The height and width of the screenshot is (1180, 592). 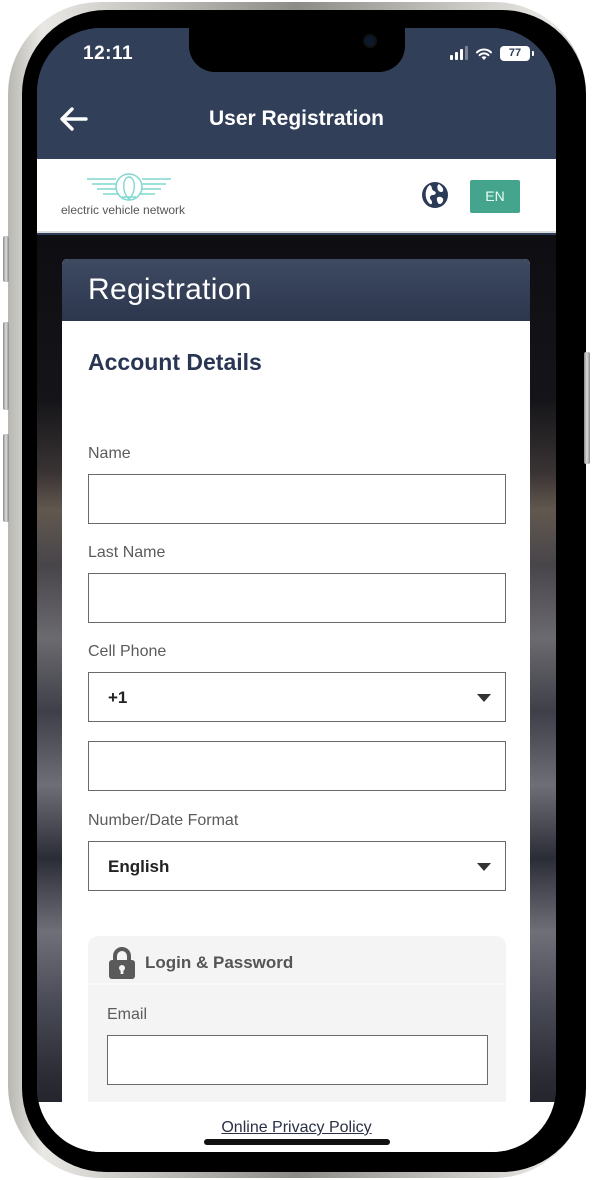 What do you see at coordinates (127, 552) in the screenshot?
I see `last-name-label: Last Name` at bounding box center [127, 552].